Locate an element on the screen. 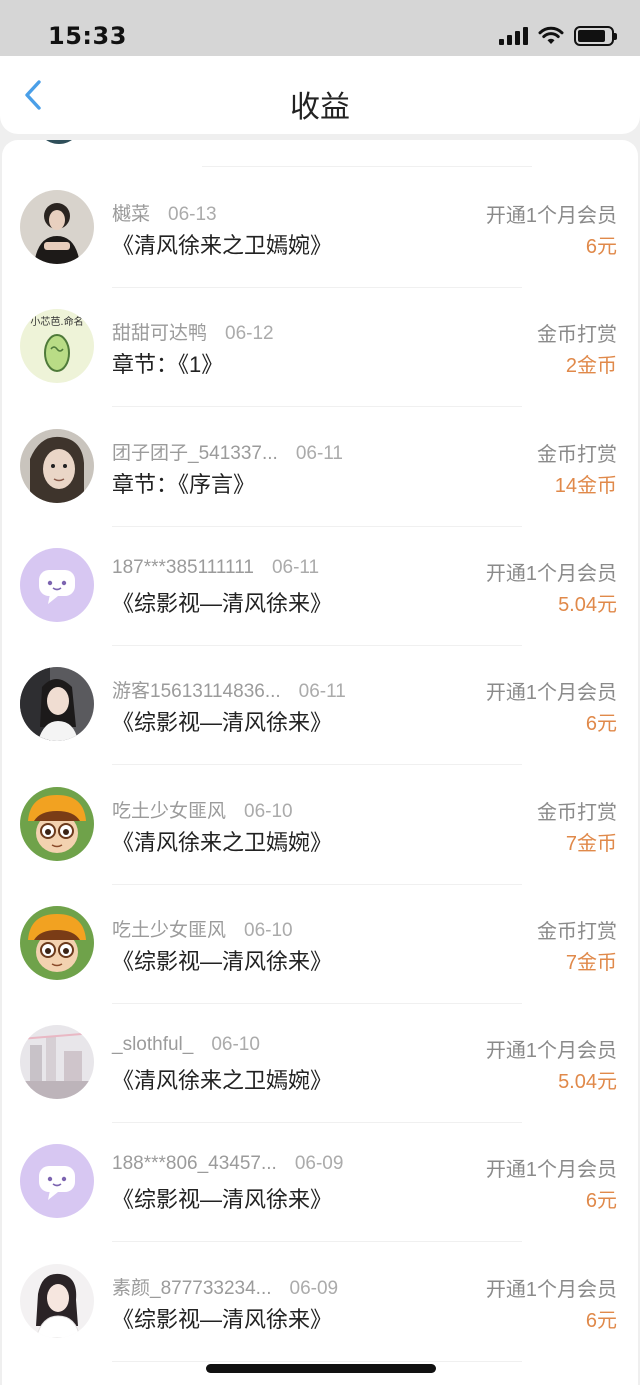 The width and height of the screenshot is (640, 1385). battery-icon is located at coordinates (595, 36).